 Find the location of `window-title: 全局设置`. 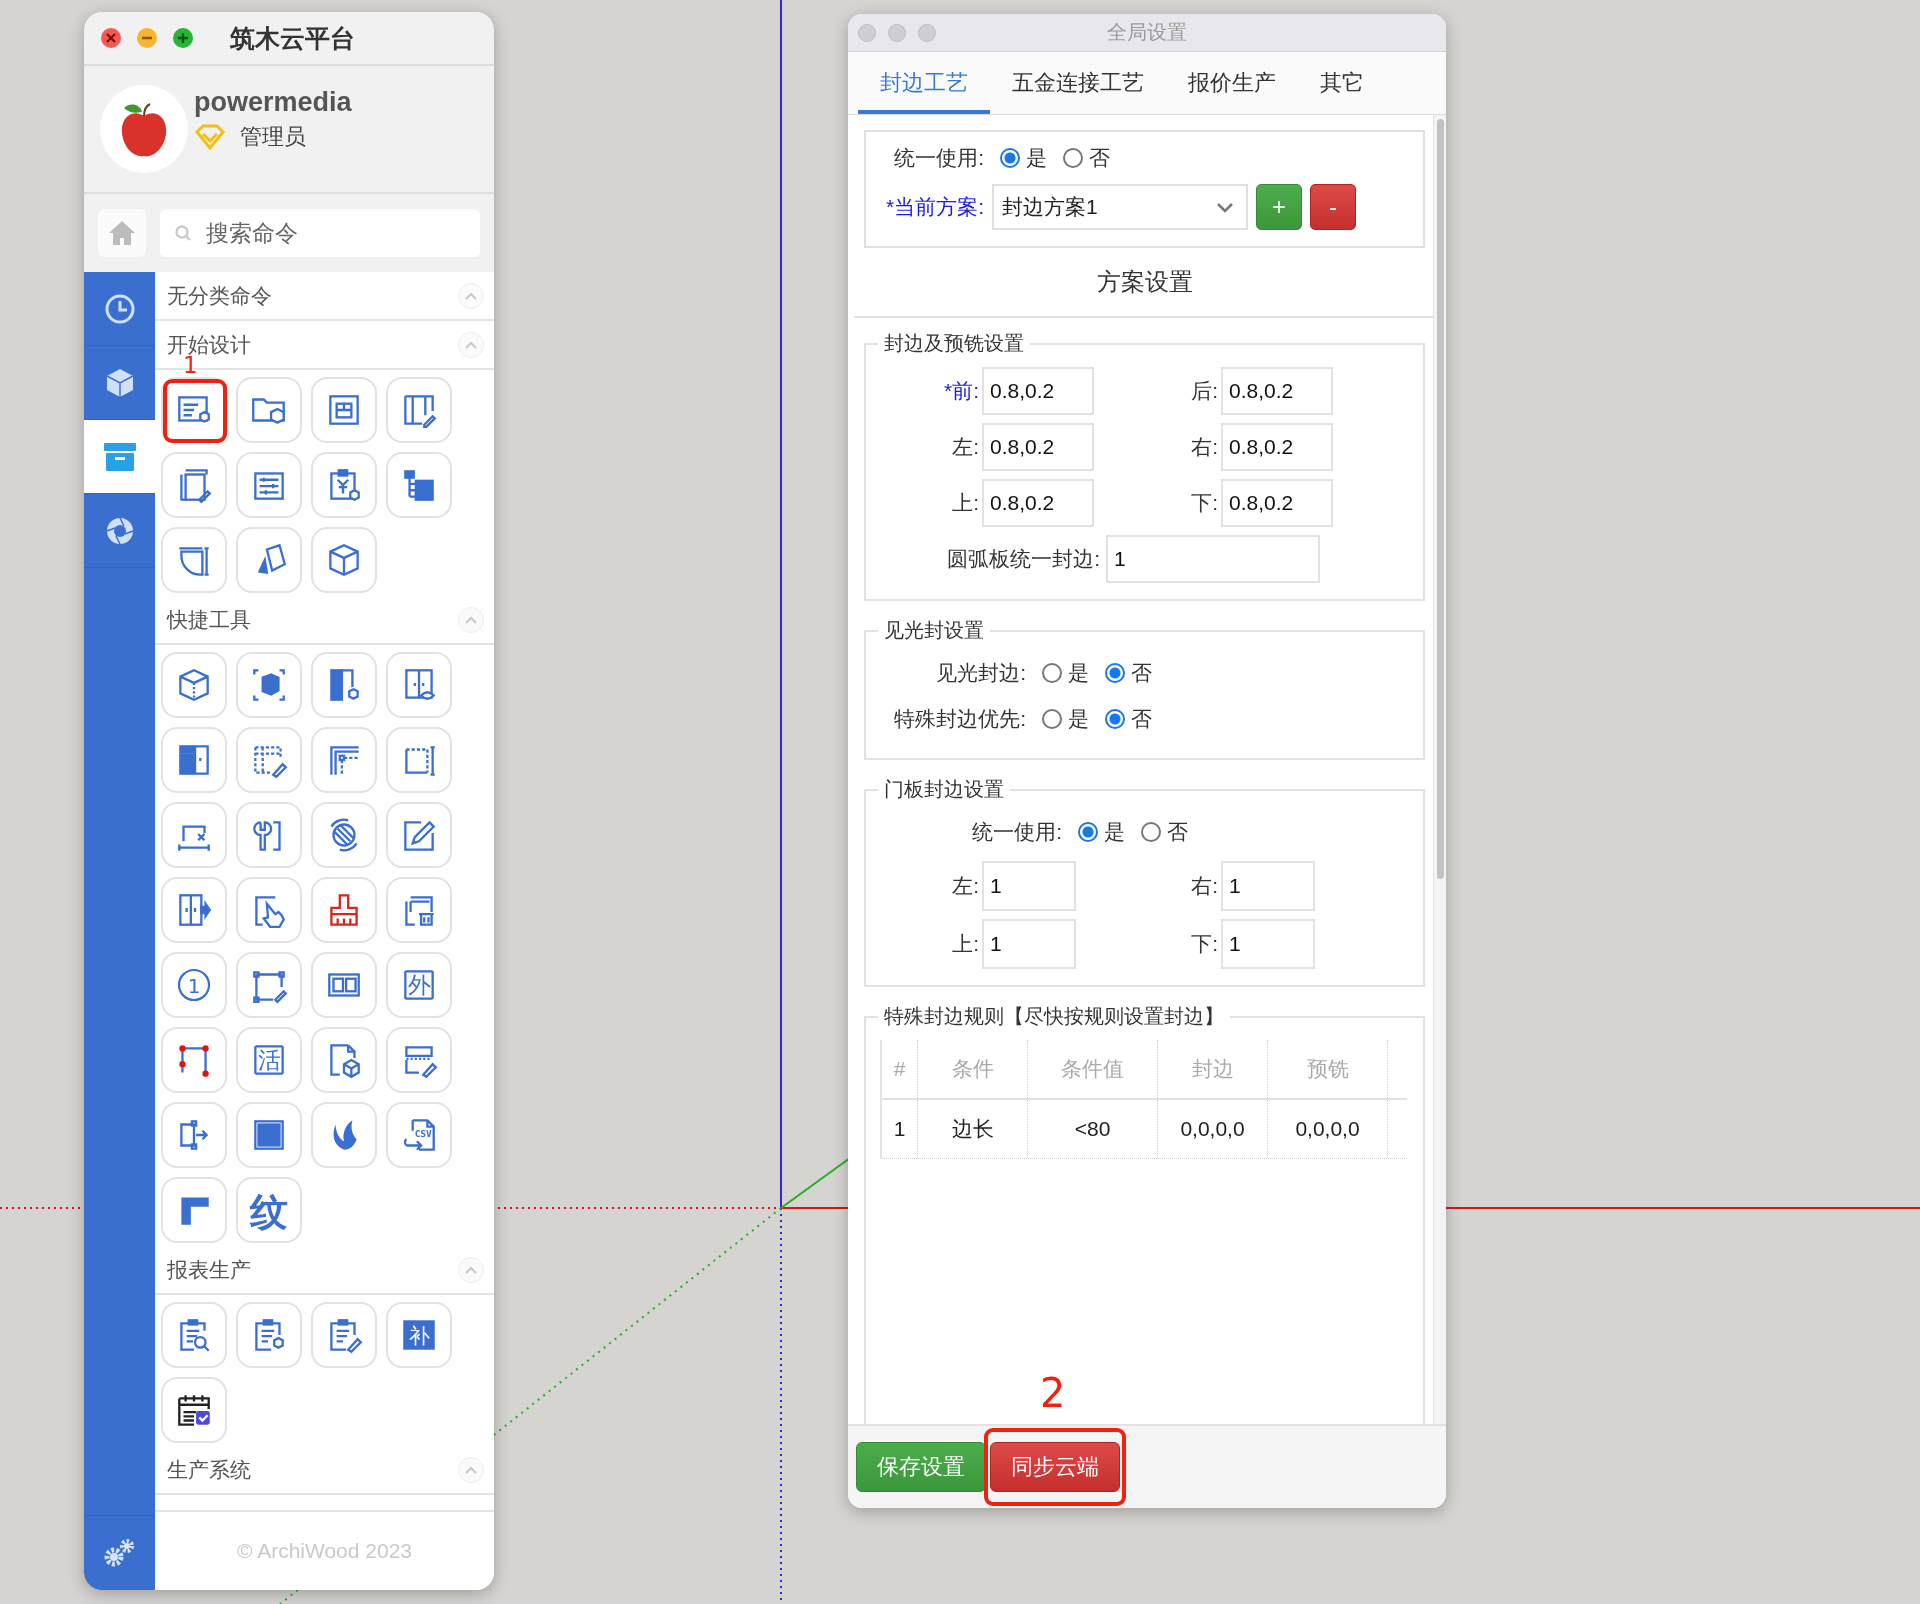

window-title: 全局设置 is located at coordinates (1147, 32).